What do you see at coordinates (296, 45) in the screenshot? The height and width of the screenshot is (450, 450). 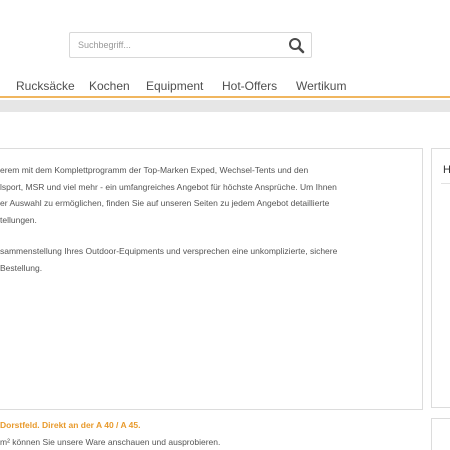 I see `search-icon` at bounding box center [296, 45].